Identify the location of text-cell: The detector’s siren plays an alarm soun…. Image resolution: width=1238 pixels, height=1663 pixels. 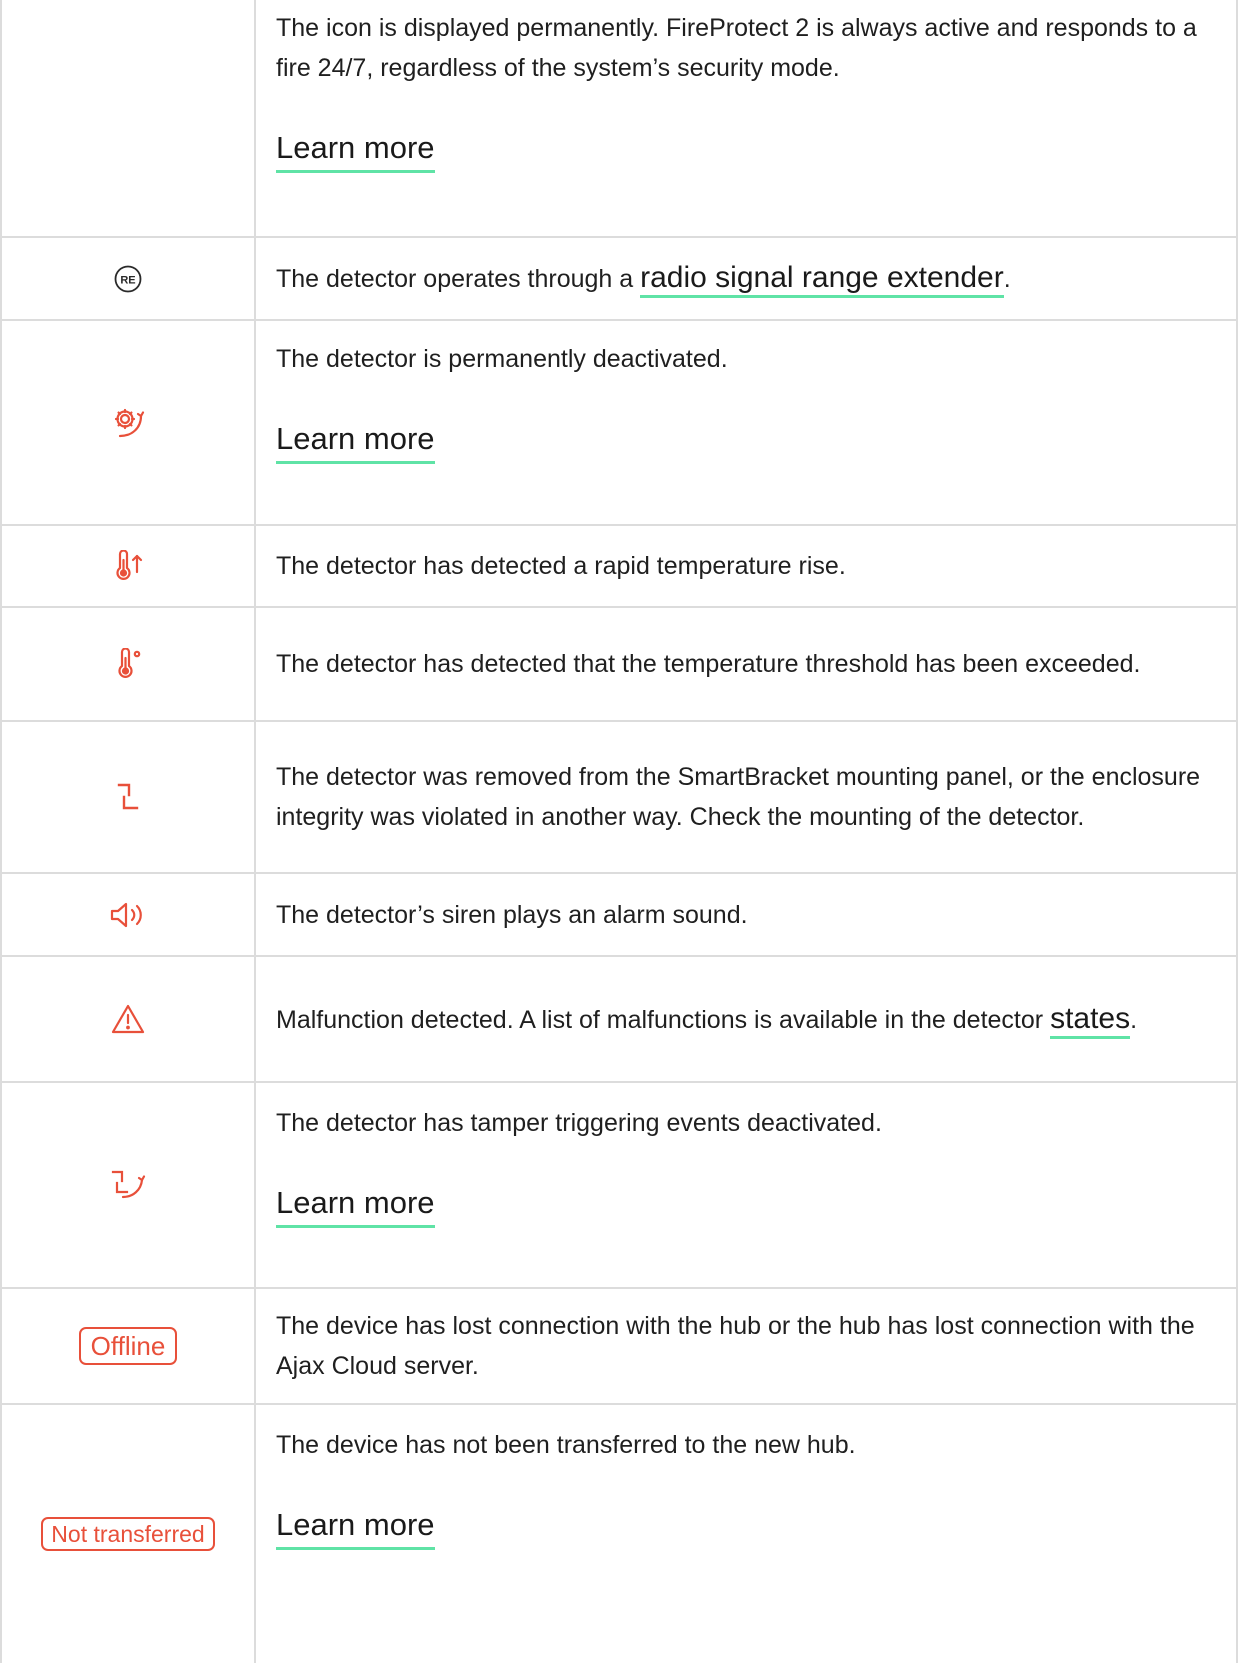
(747, 914).